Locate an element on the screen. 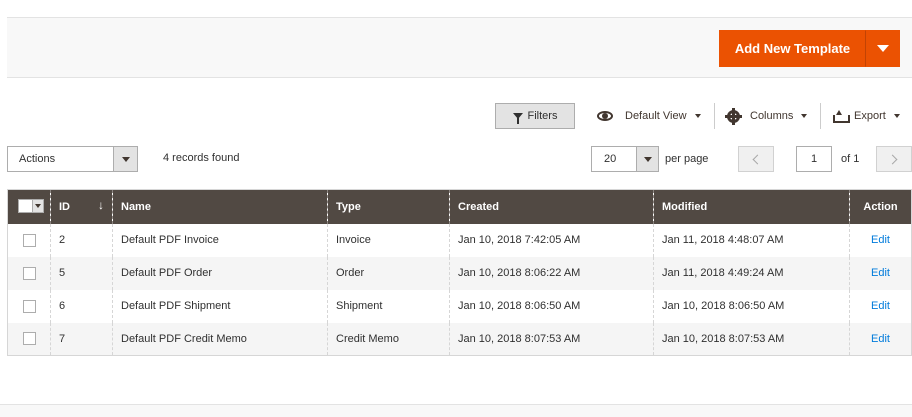  cell-created: Jan 10, 2018 8:06:22 AM is located at coordinates (551, 273).